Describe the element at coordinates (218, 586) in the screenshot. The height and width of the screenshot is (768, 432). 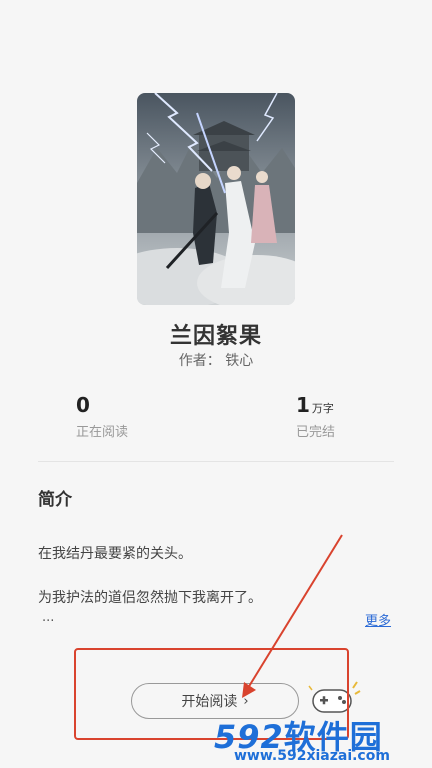
I see `intro-text: 在我结丹最要紧的关头。 为我护法的道侣忽然抛下我离开了。` at that location.